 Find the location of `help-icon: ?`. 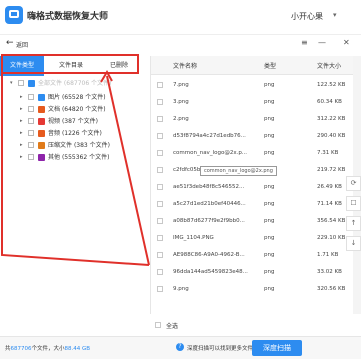

help-icon: ? is located at coordinates (180, 347).